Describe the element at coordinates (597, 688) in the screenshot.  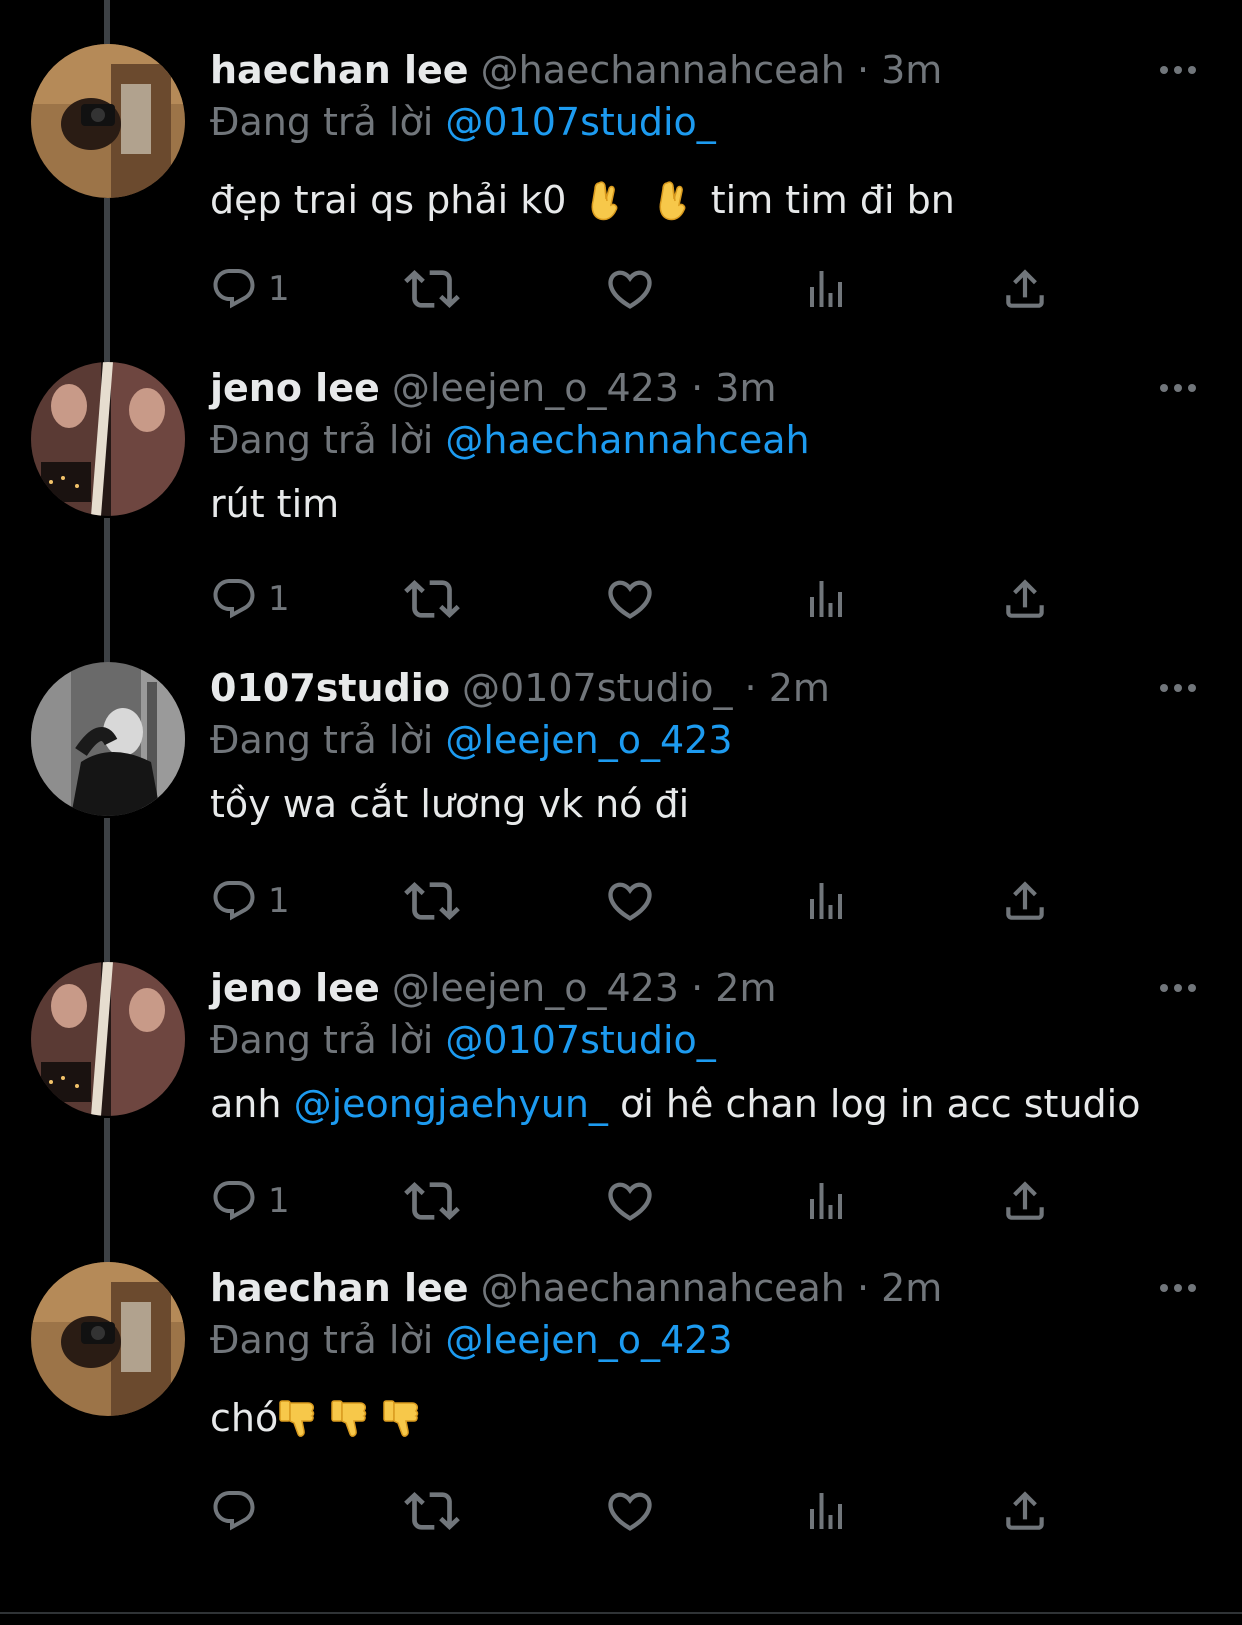
I see `user-handle: @0107studio_` at that location.